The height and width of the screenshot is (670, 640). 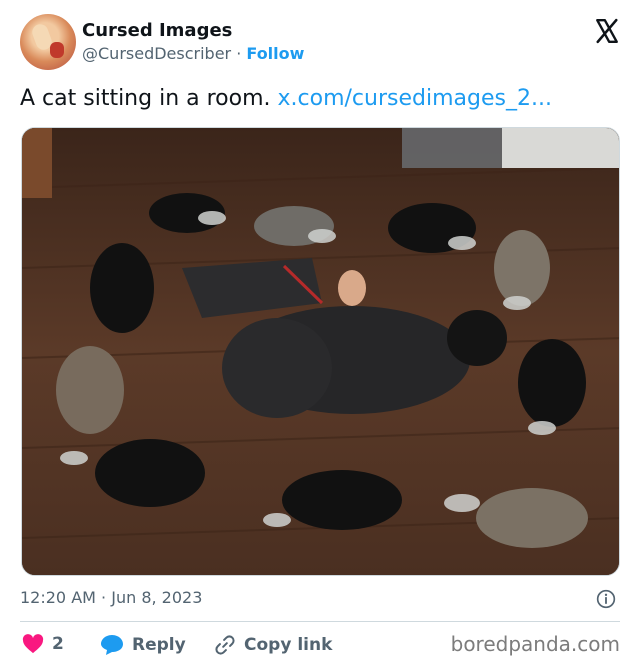 I want to click on follow-button: Follow, so click(x=275, y=53).